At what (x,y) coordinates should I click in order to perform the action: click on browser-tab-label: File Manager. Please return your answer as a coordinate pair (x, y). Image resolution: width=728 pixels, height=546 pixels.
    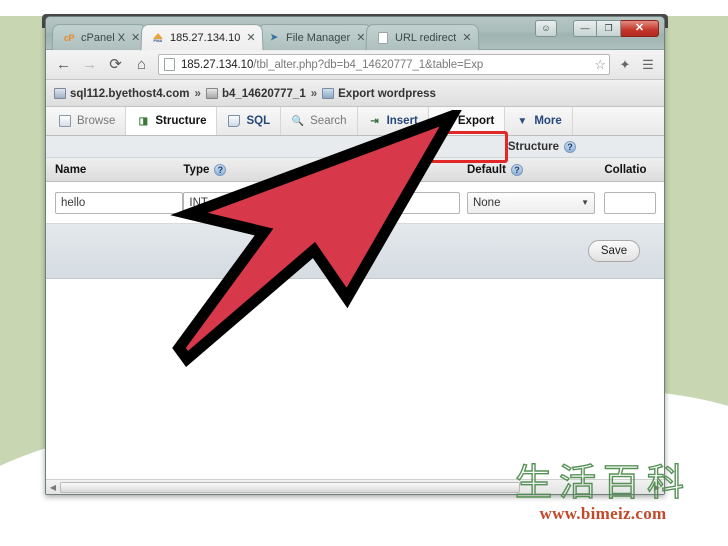
    Looking at the image, I should click on (318, 37).